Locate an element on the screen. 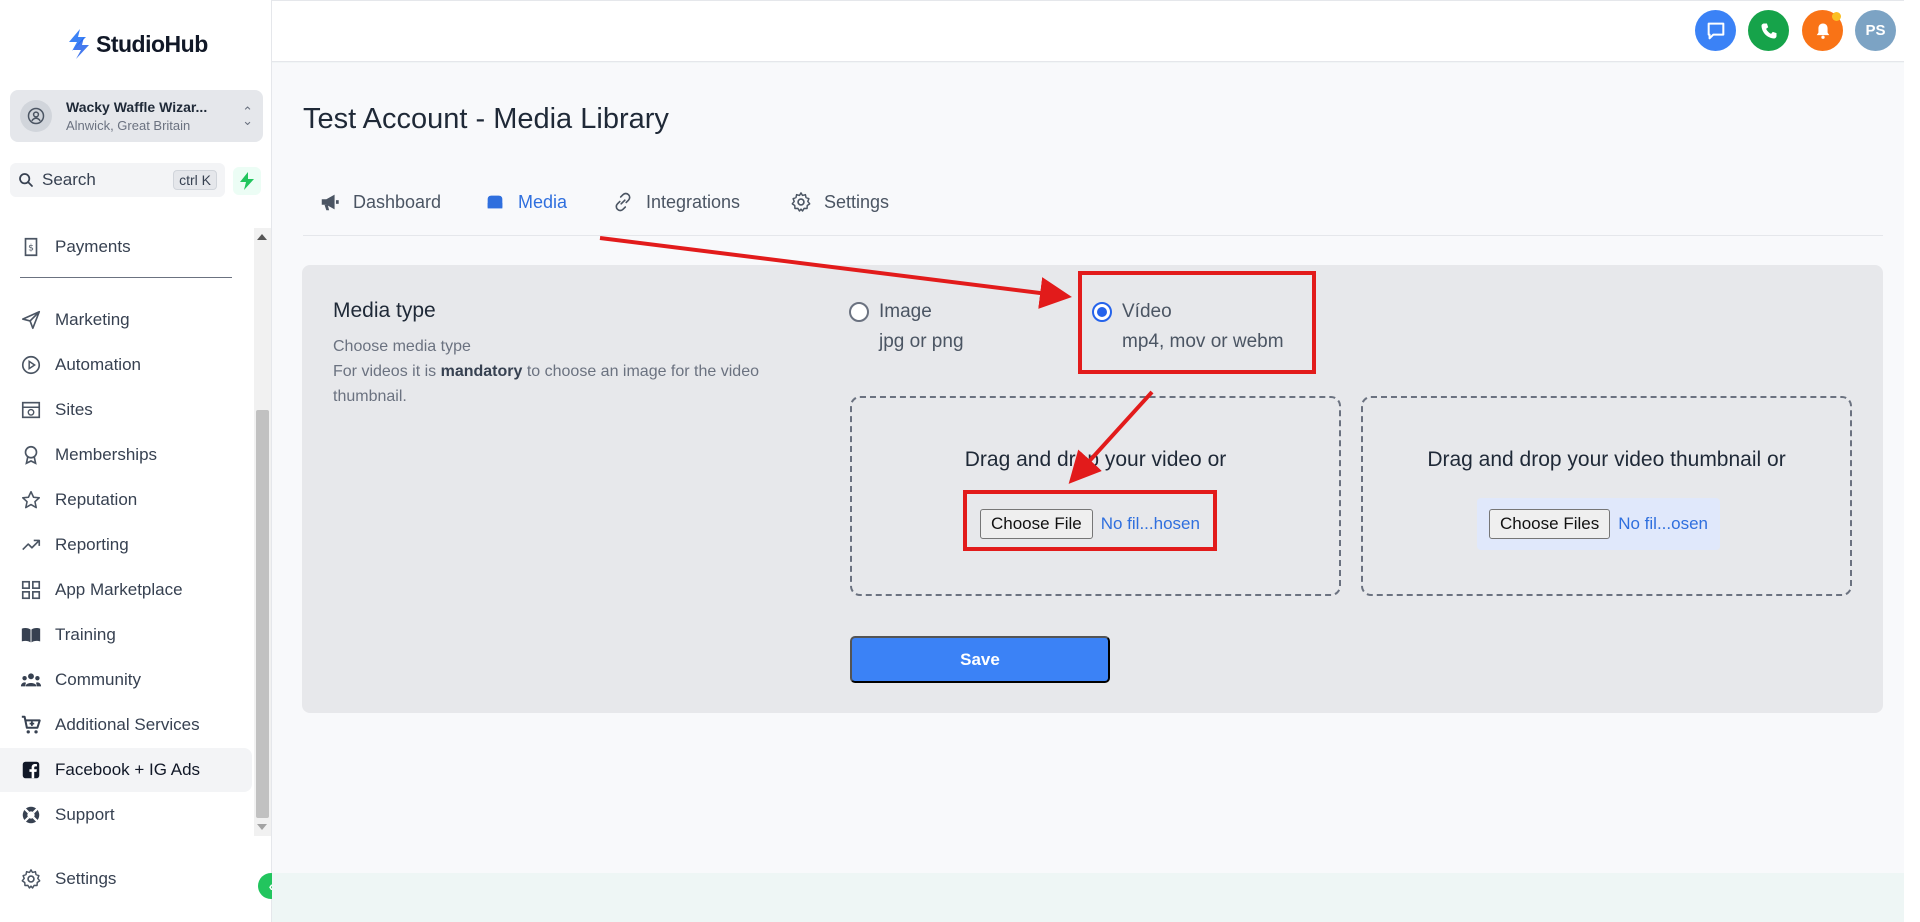 The width and height of the screenshot is (1920, 922). sidebar-item-app-marketplace: App Marketplace is located at coordinates (126, 590).